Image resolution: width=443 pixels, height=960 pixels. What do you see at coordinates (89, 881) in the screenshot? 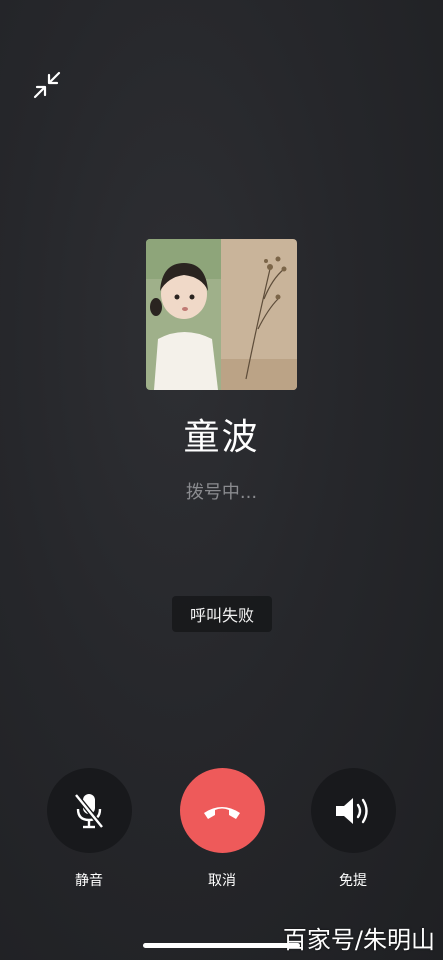
I see `mute-label: 静音` at bounding box center [89, 881].